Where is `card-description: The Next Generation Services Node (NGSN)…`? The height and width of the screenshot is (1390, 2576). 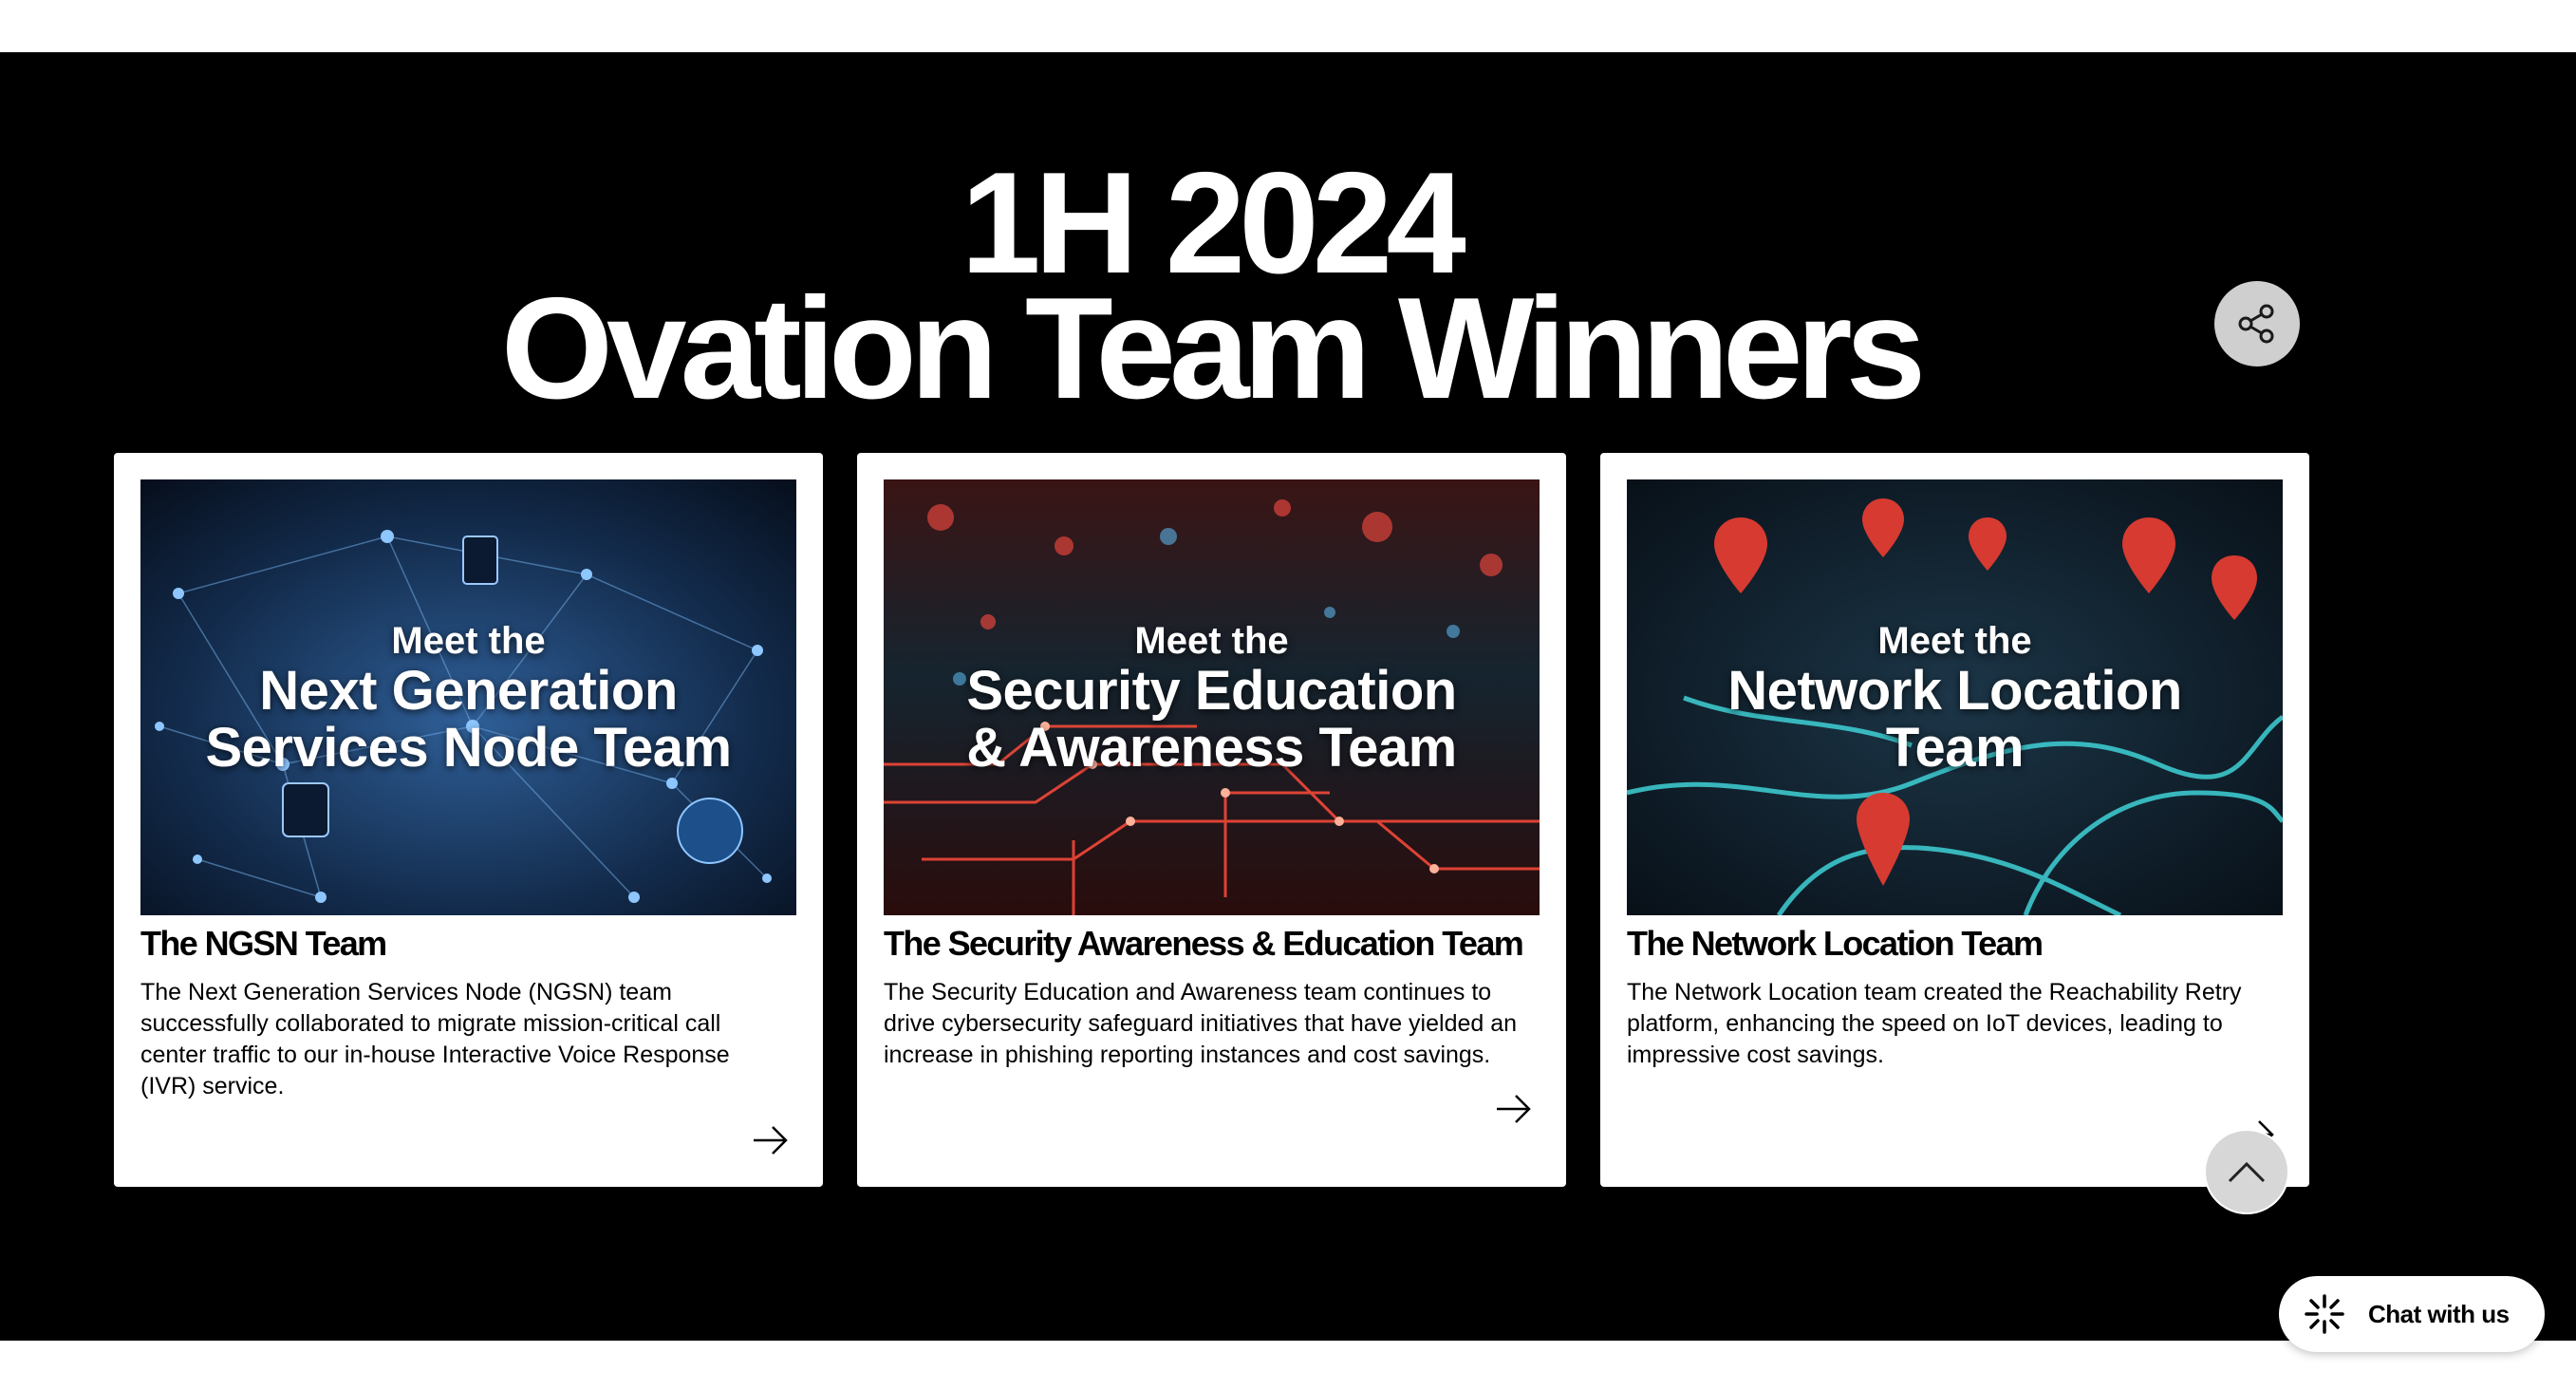 card-description: The Next Generation Services Node (NGSN)… is located at coordinates (435, 1039).